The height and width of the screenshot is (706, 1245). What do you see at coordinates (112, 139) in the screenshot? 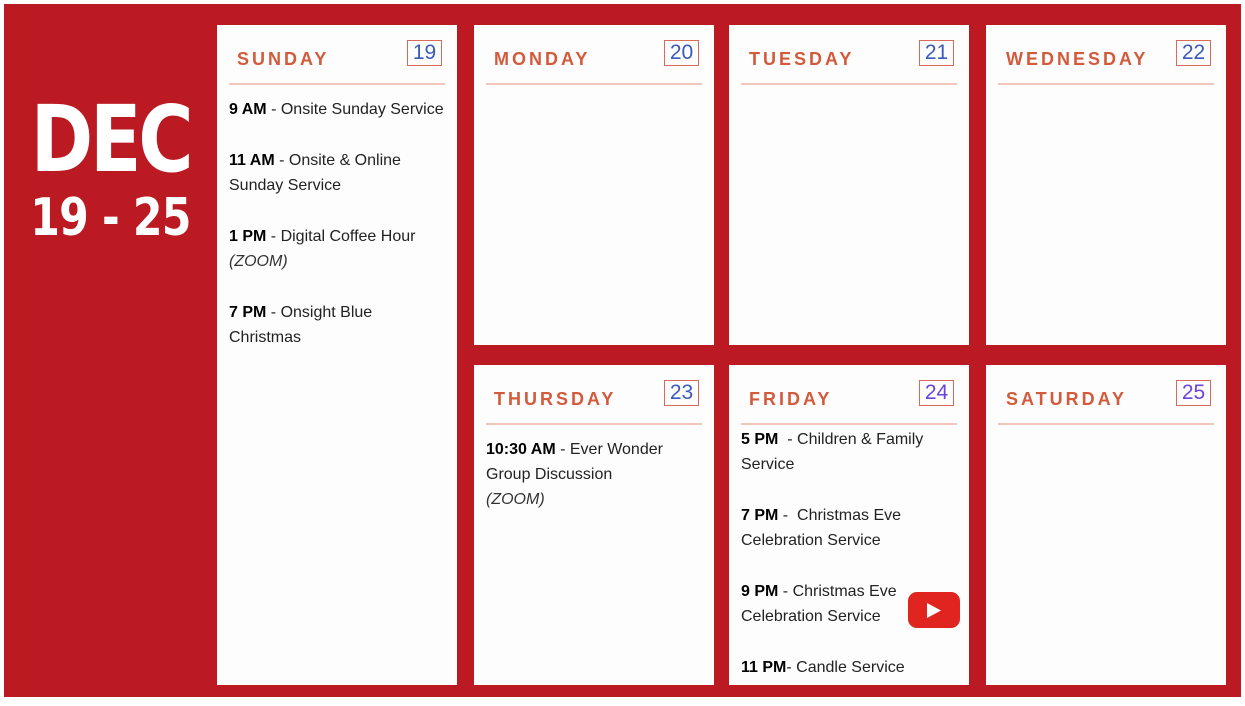
I see `month-label: DEC` at bounding box center [112, 139].